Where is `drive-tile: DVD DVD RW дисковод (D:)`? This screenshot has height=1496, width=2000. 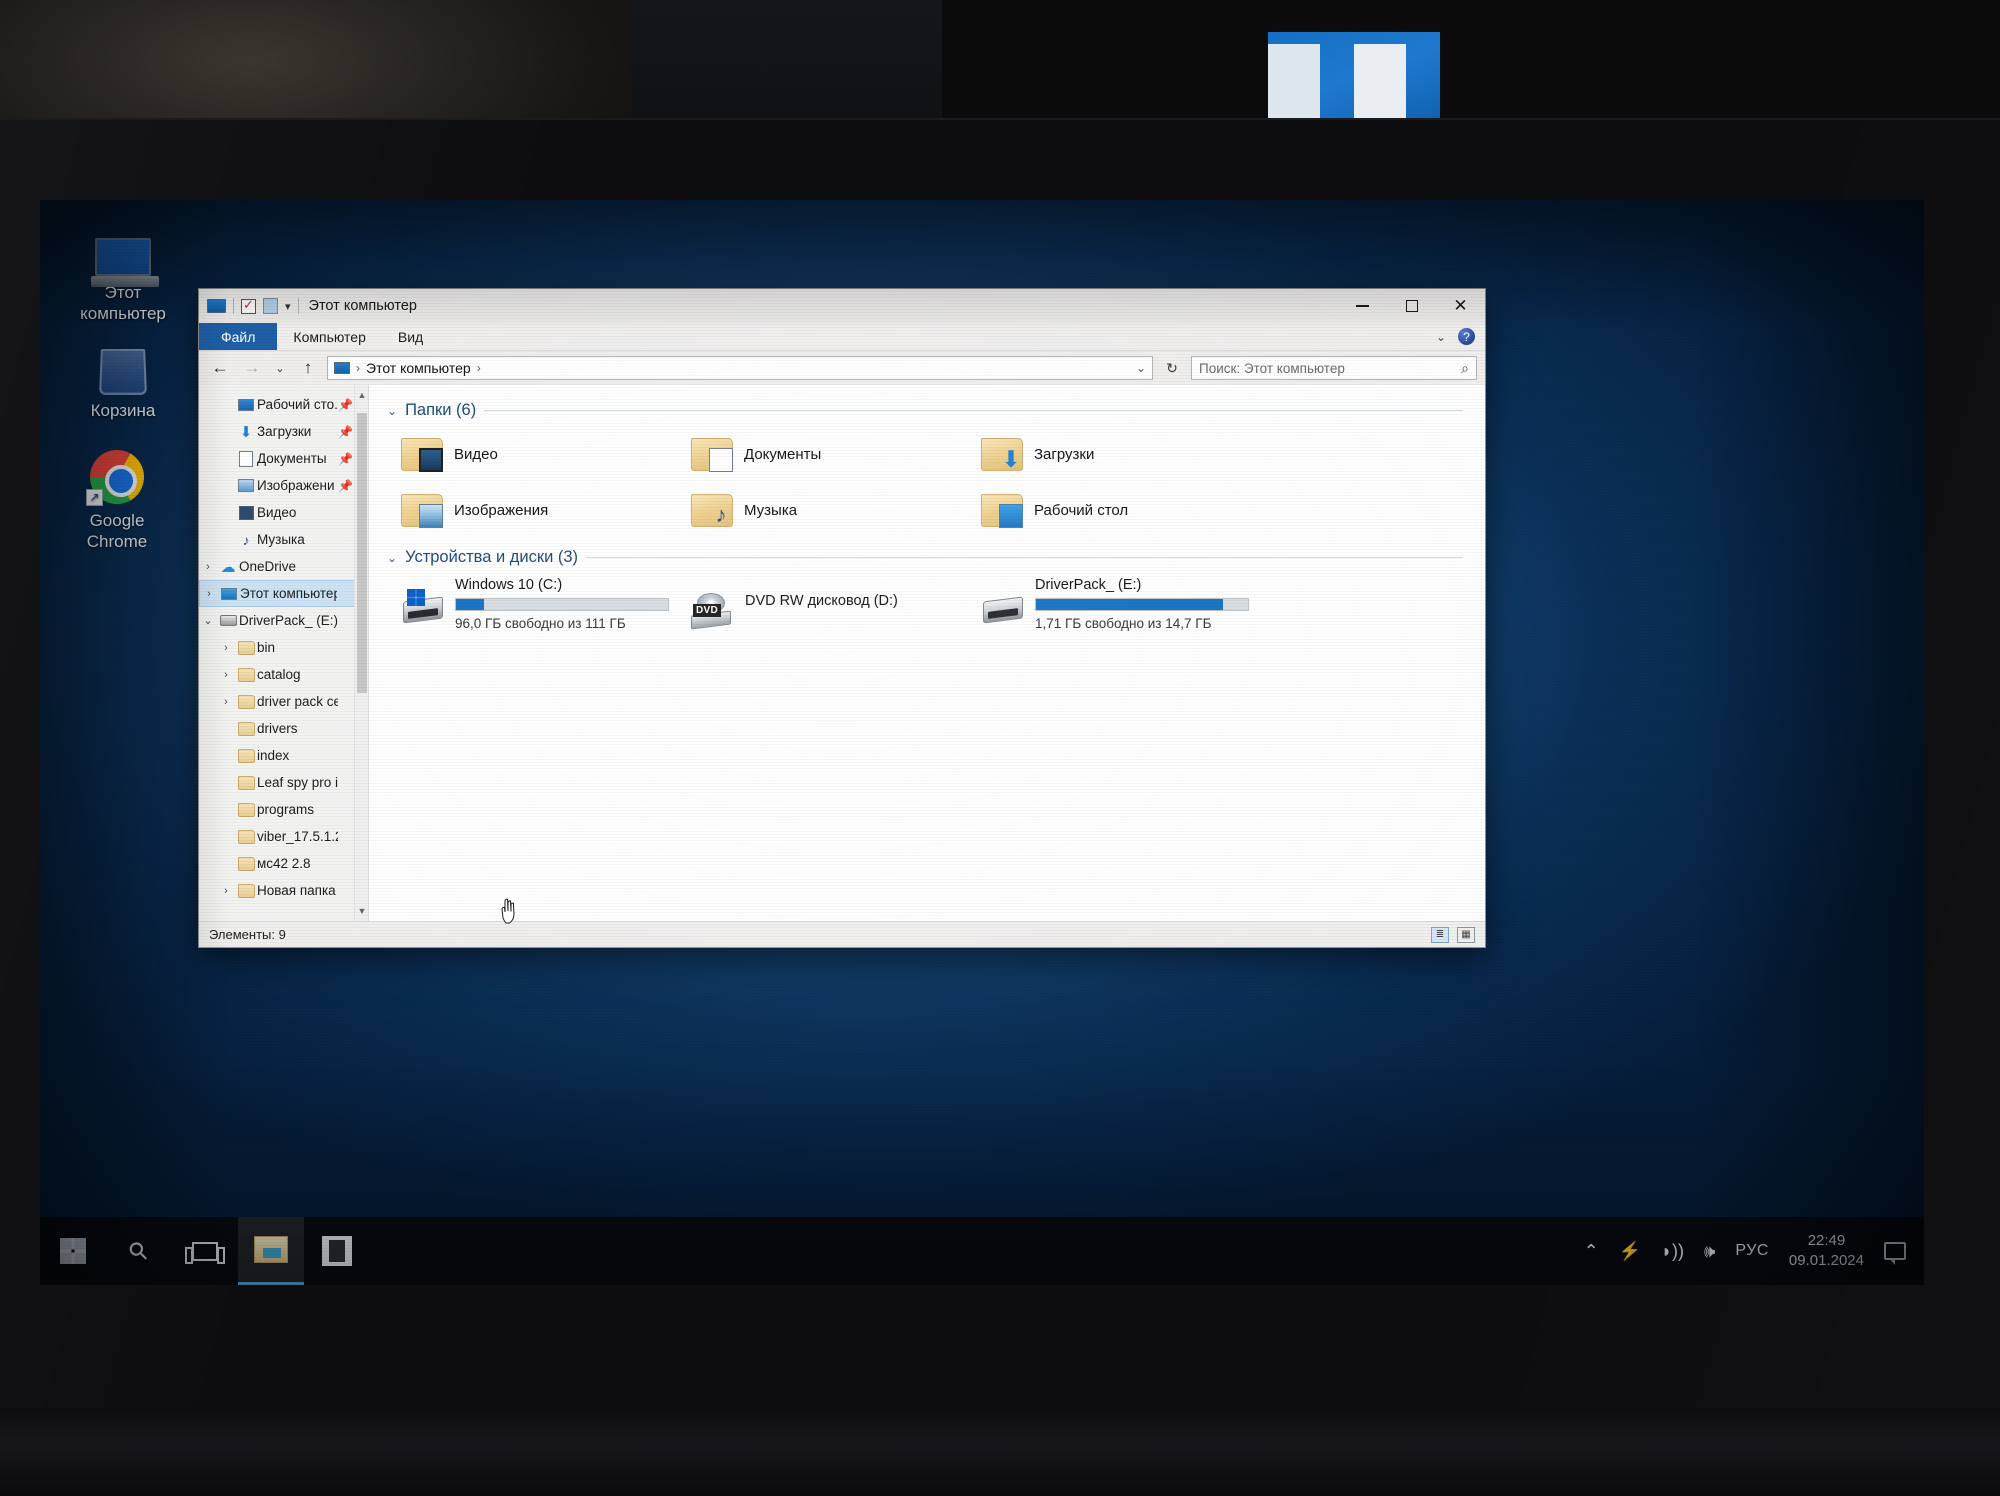 drive-tile: DVD DVD RW дисковод (D:) is located at coordinates (831, 610).